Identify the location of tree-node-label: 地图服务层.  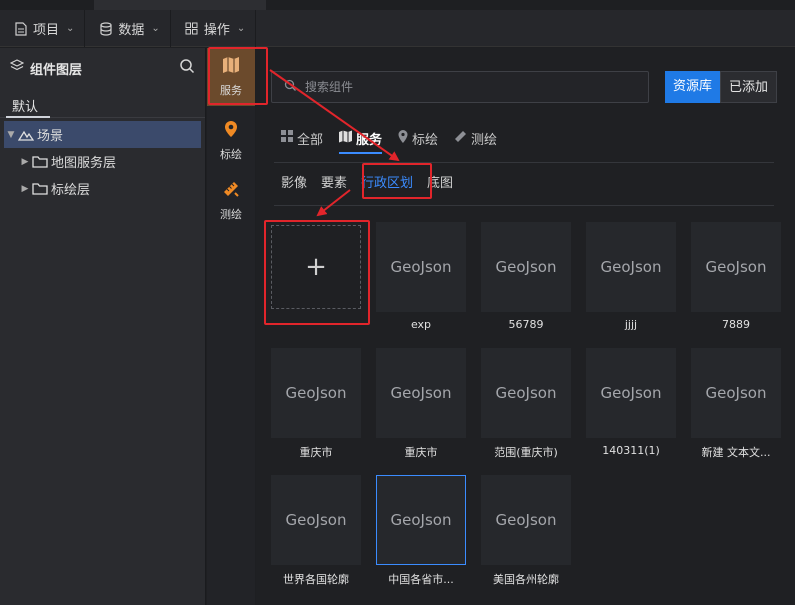
(84, 163).